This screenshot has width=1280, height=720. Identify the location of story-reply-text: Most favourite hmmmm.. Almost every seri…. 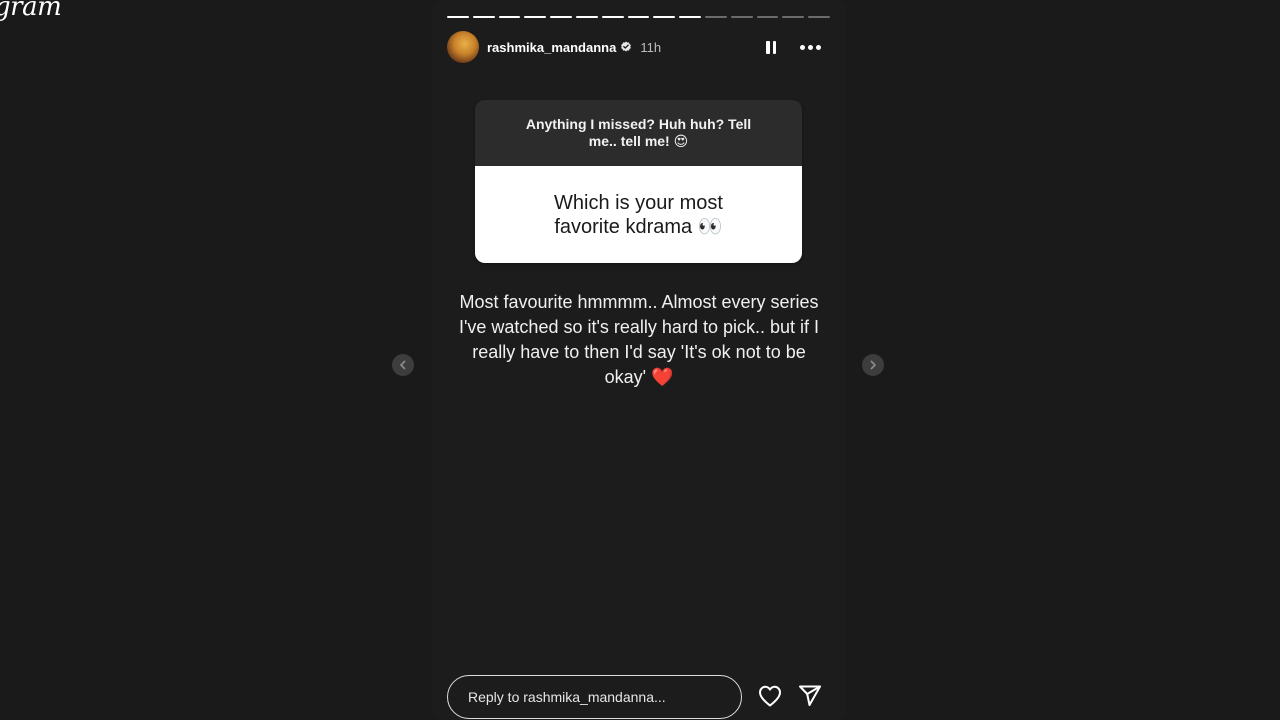
(639, 339).